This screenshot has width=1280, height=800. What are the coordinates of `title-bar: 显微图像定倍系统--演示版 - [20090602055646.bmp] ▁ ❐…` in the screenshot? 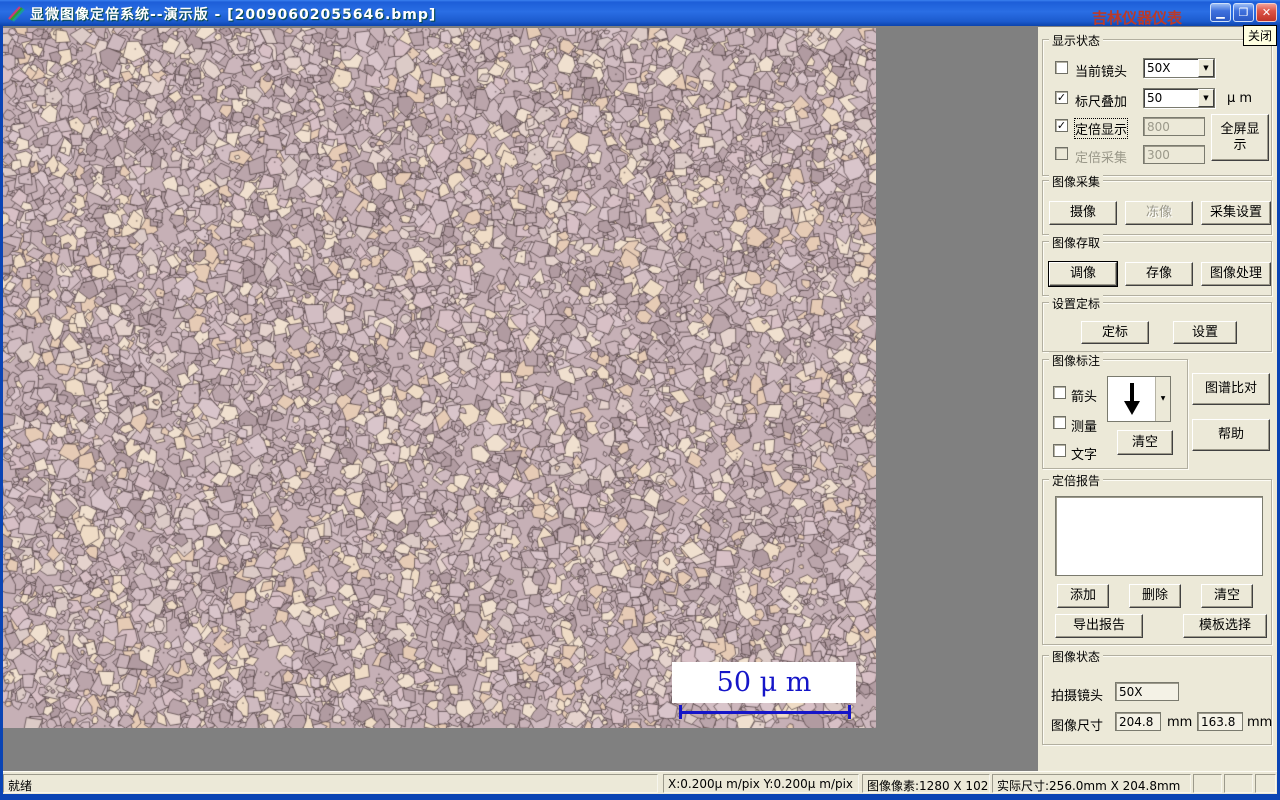 It's located at (640, 13).